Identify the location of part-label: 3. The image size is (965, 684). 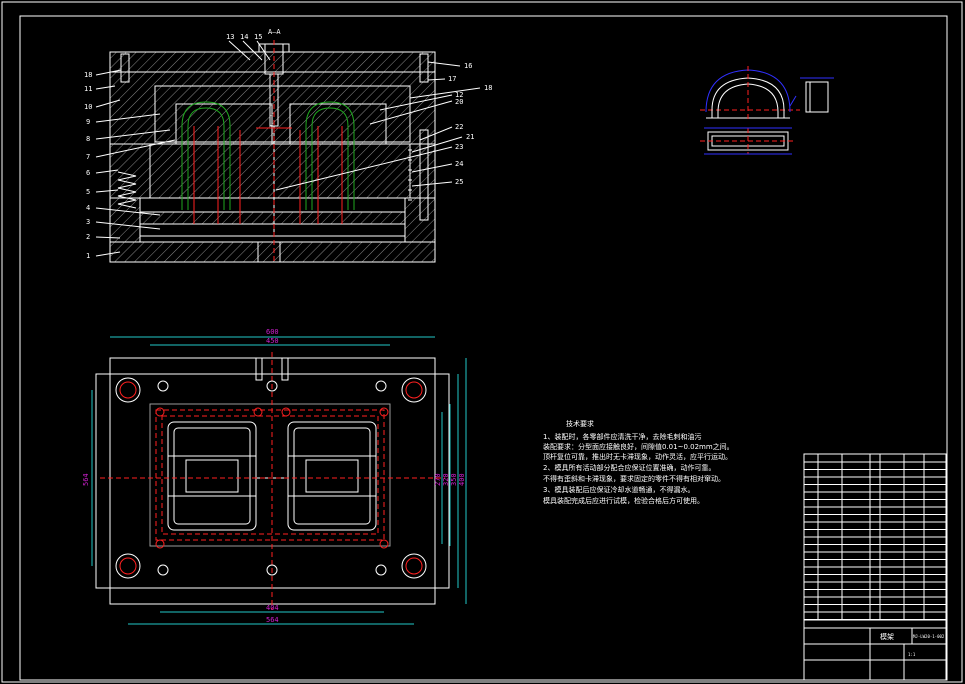
(88, 222).